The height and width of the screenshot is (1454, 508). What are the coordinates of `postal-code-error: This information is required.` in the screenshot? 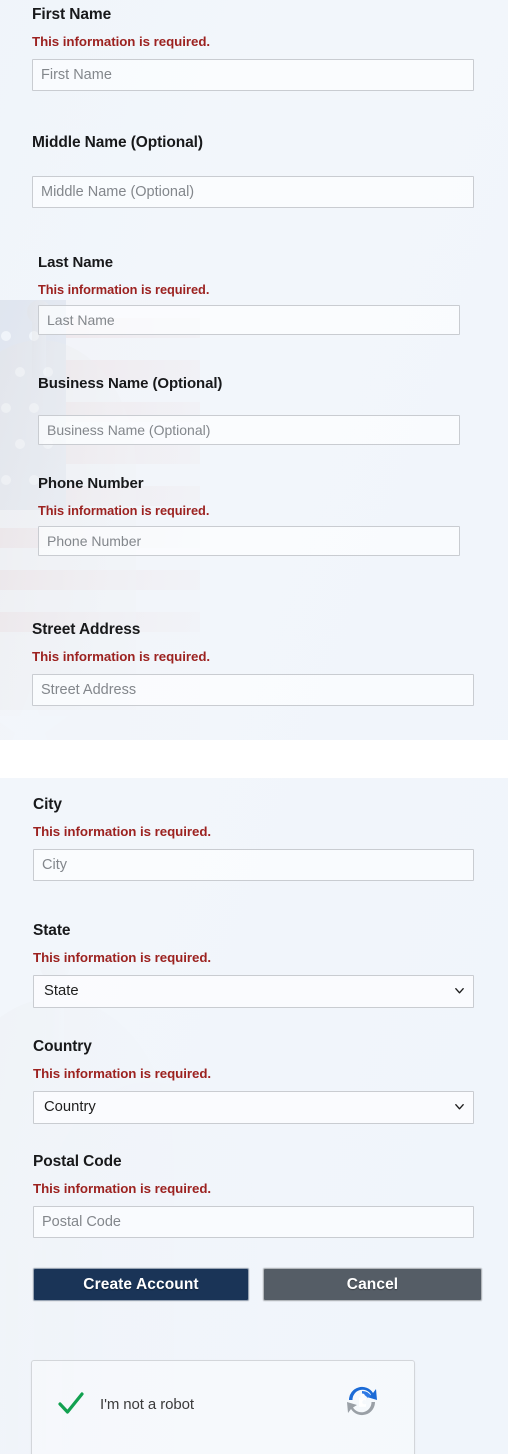 It's located at (122, 1189).